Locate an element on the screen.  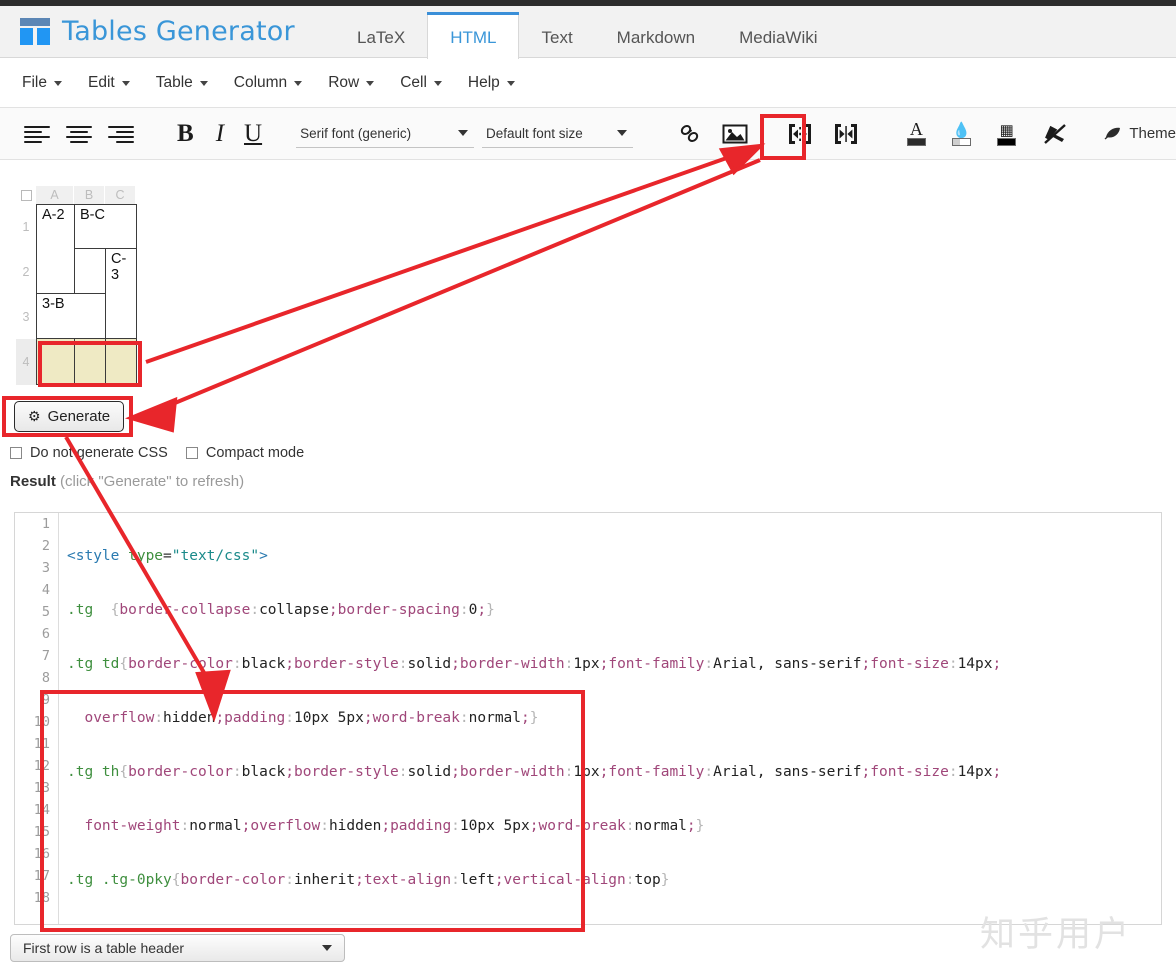
row-header-2: 2 is located at coordinates (26, 271).